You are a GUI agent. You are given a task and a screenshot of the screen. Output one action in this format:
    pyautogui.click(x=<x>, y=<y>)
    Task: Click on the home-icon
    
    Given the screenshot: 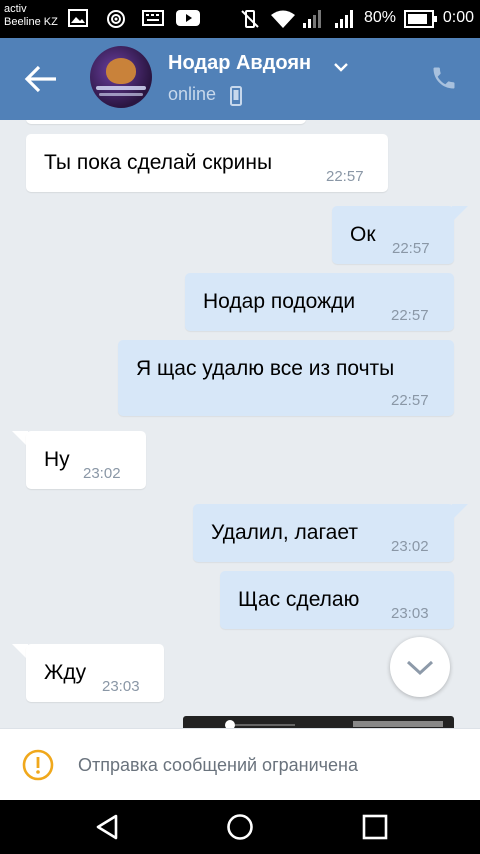 What is the action you would take?
    pyautogui.click(x=240, y=827)
    